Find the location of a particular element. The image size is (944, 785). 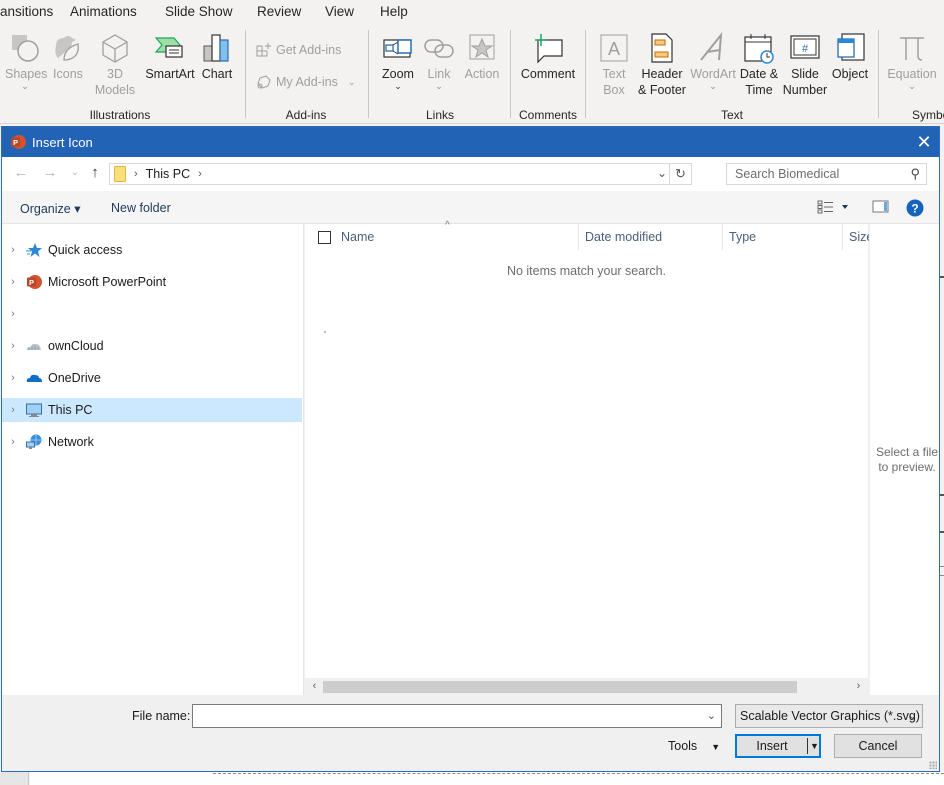

new-folder-button: New folder is located at coordinates (141, 208).